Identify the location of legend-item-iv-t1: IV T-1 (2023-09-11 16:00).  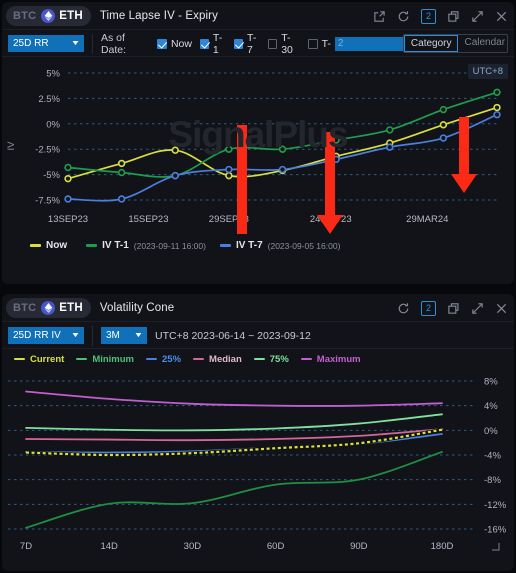
(146, 245).